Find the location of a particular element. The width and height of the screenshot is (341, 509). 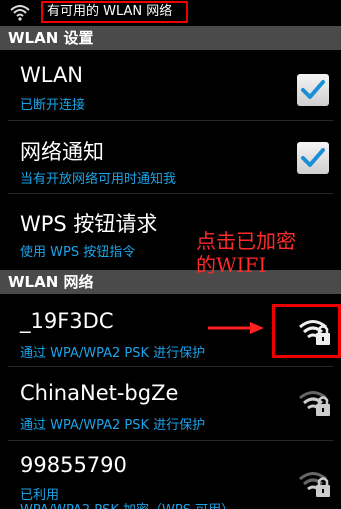

wifi-signal-icon is located at coordinates (20, 13).